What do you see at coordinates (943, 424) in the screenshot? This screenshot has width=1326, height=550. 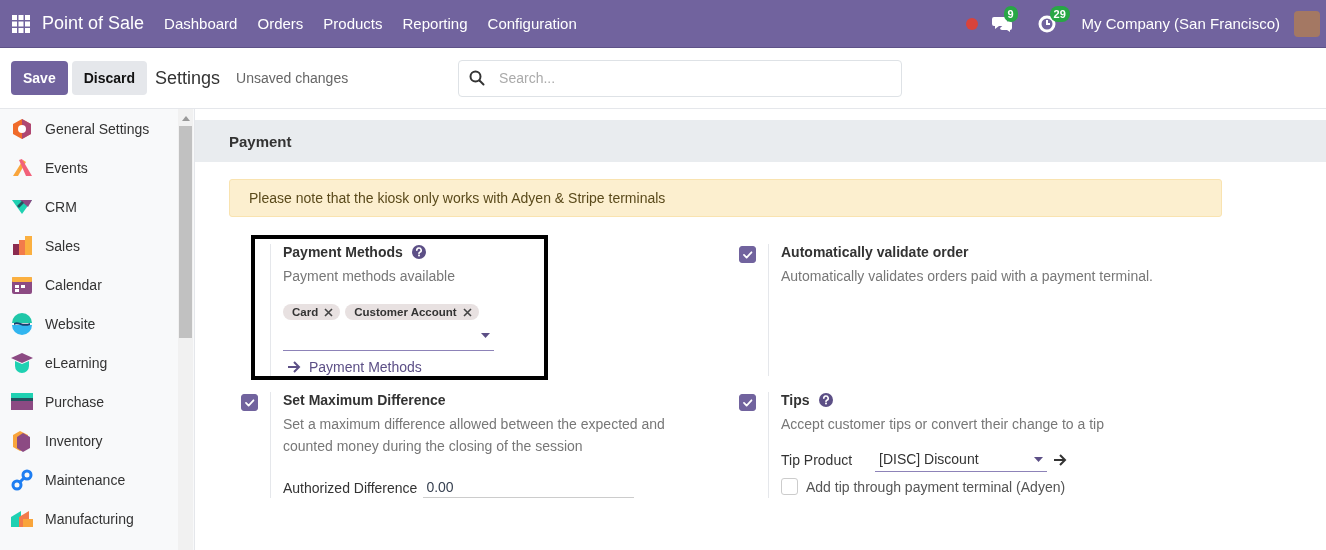 I see `setting-description: Accept customer tips or convert their change to a tip` at bounding box center [943, 424].